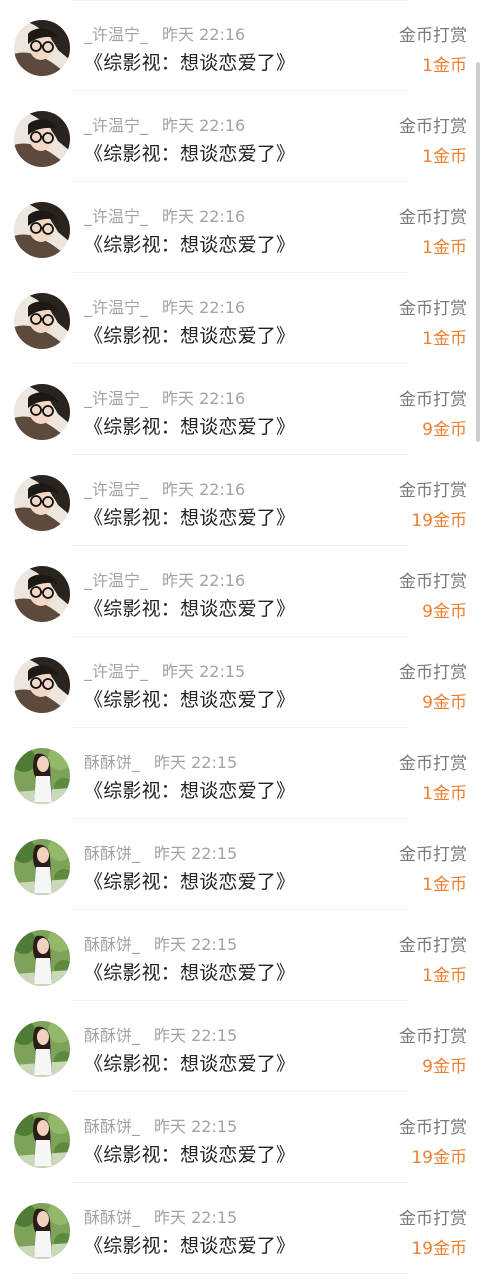  Describe the element at coordinates (241, 682) in the screenshot. I see `list-item: _许温宁_ 昨天 22:15 《综影视：想谈恋爱了》 金币打赏 9金币` at that location.